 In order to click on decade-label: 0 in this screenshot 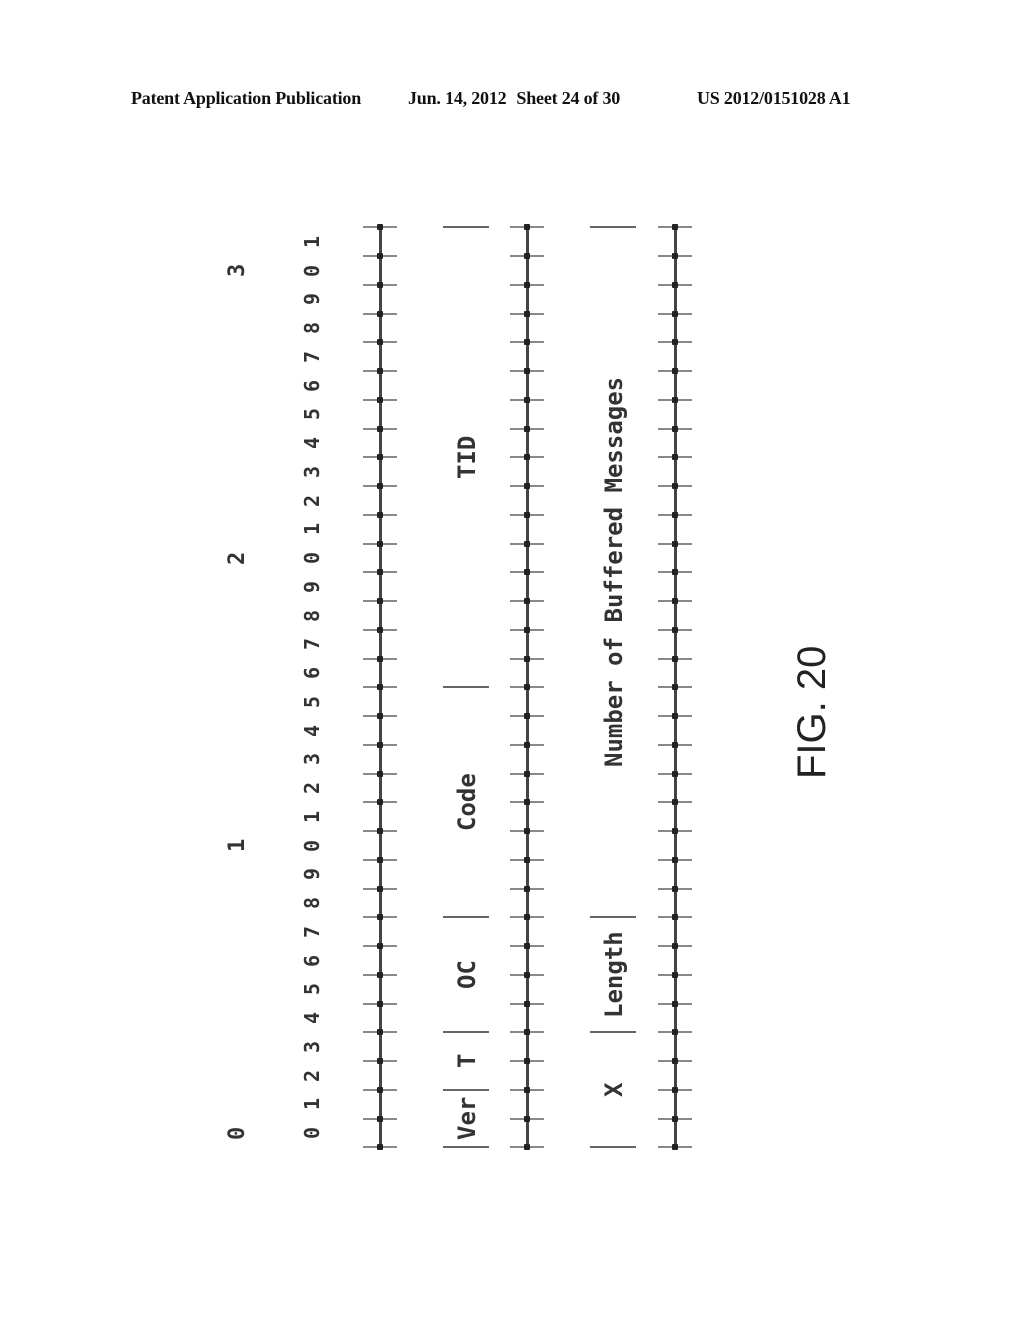, I will do `click(237, 1133)`.